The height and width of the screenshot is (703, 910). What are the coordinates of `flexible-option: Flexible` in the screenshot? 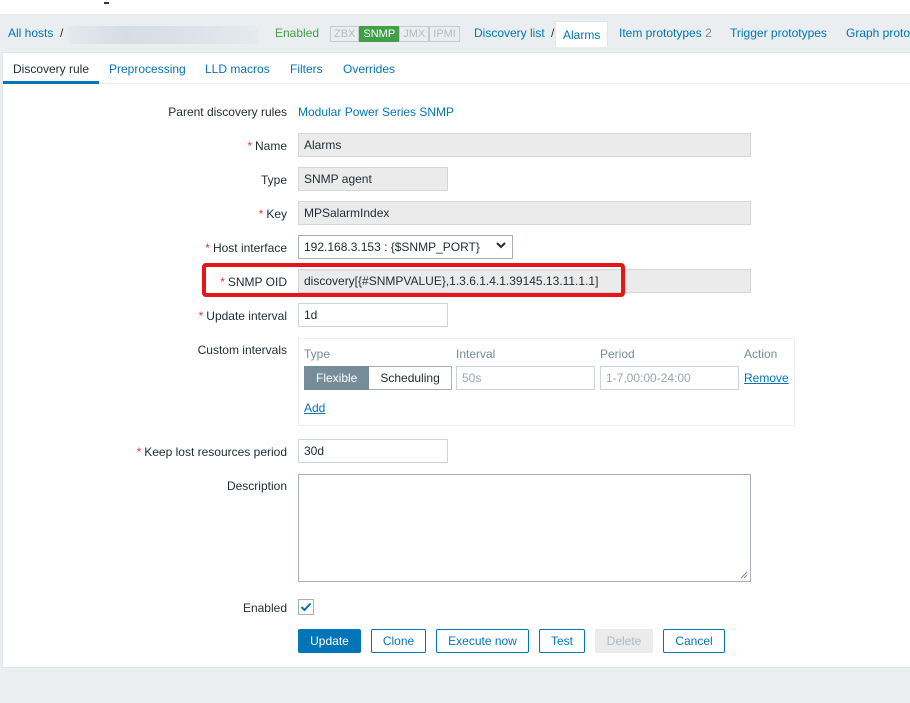 It's located at (337, 378).